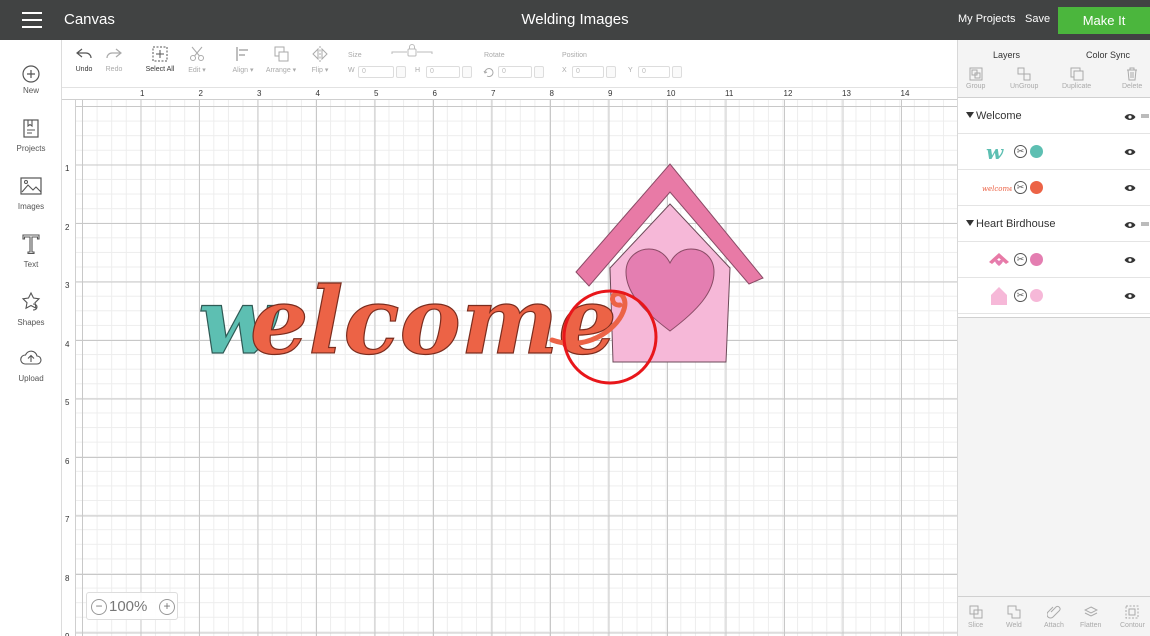 The image size is (1150, 636). I want to click on group-icon, so click(976, 74).